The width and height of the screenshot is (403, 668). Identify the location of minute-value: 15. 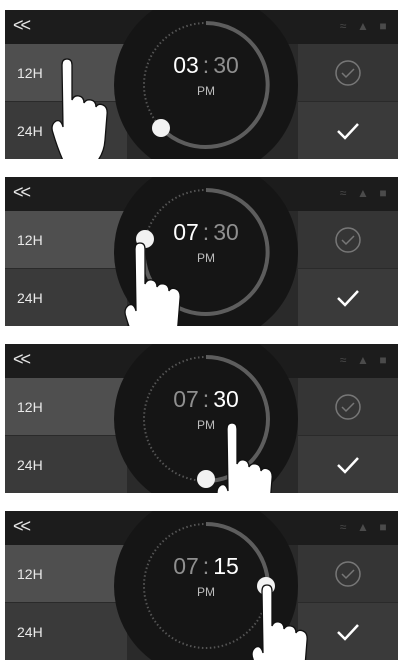
(226, 566).